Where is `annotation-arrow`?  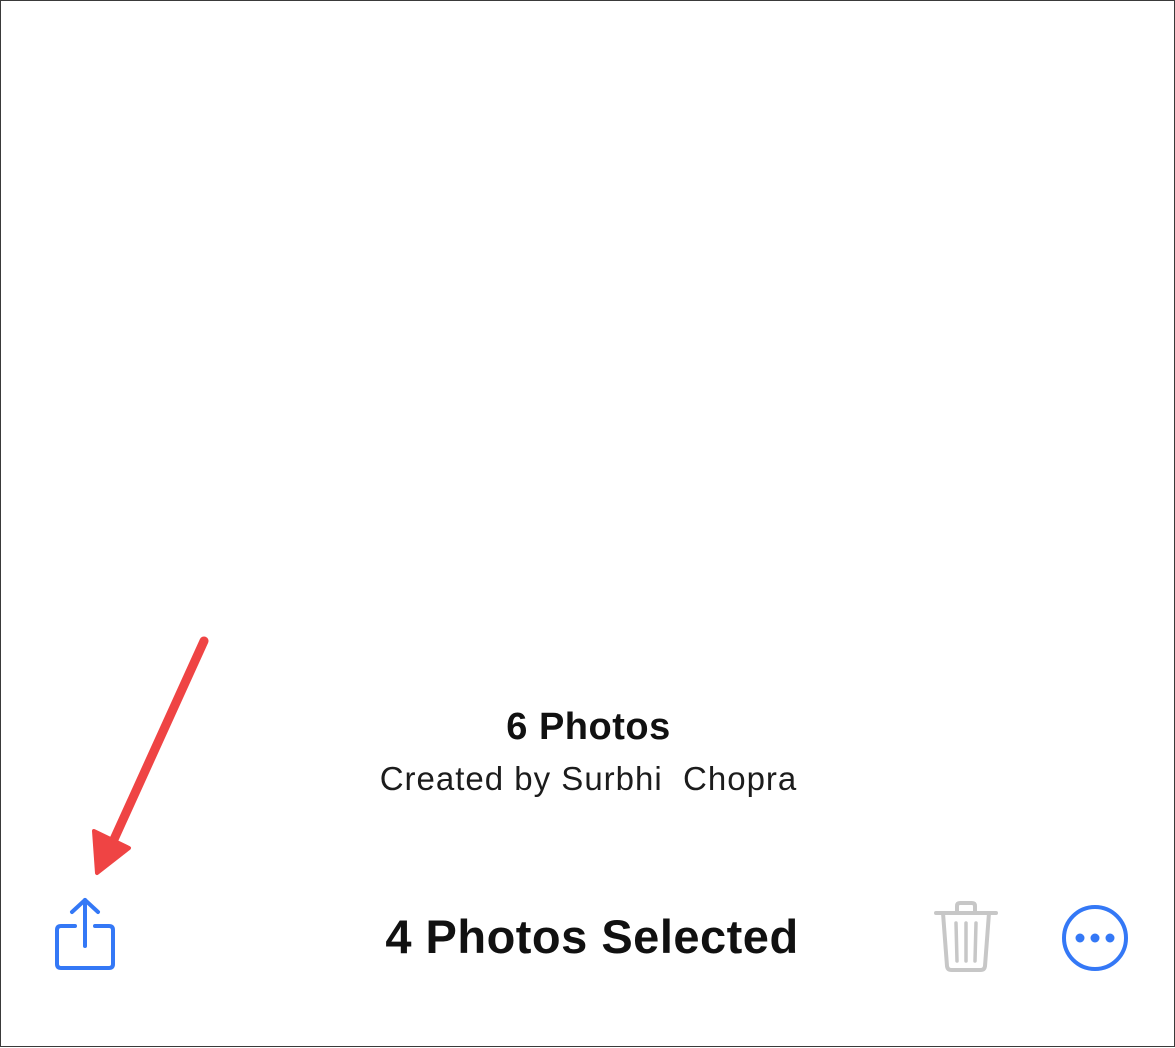
annotation-arrow is located at coordinates (150, 755).